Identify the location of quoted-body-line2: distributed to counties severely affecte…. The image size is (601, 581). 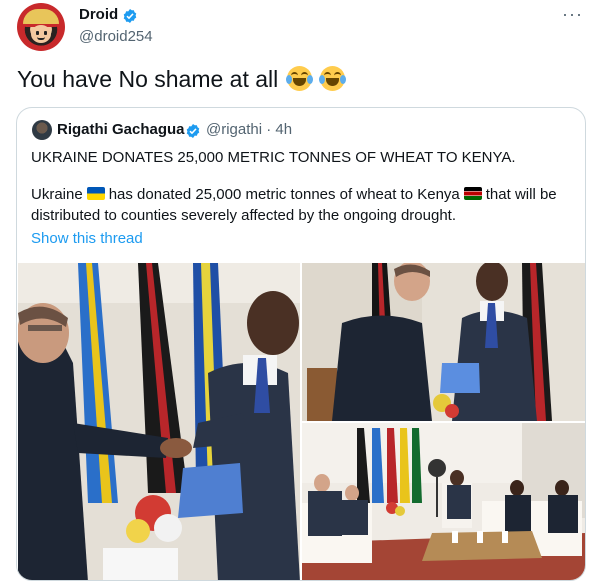
(244, 215).